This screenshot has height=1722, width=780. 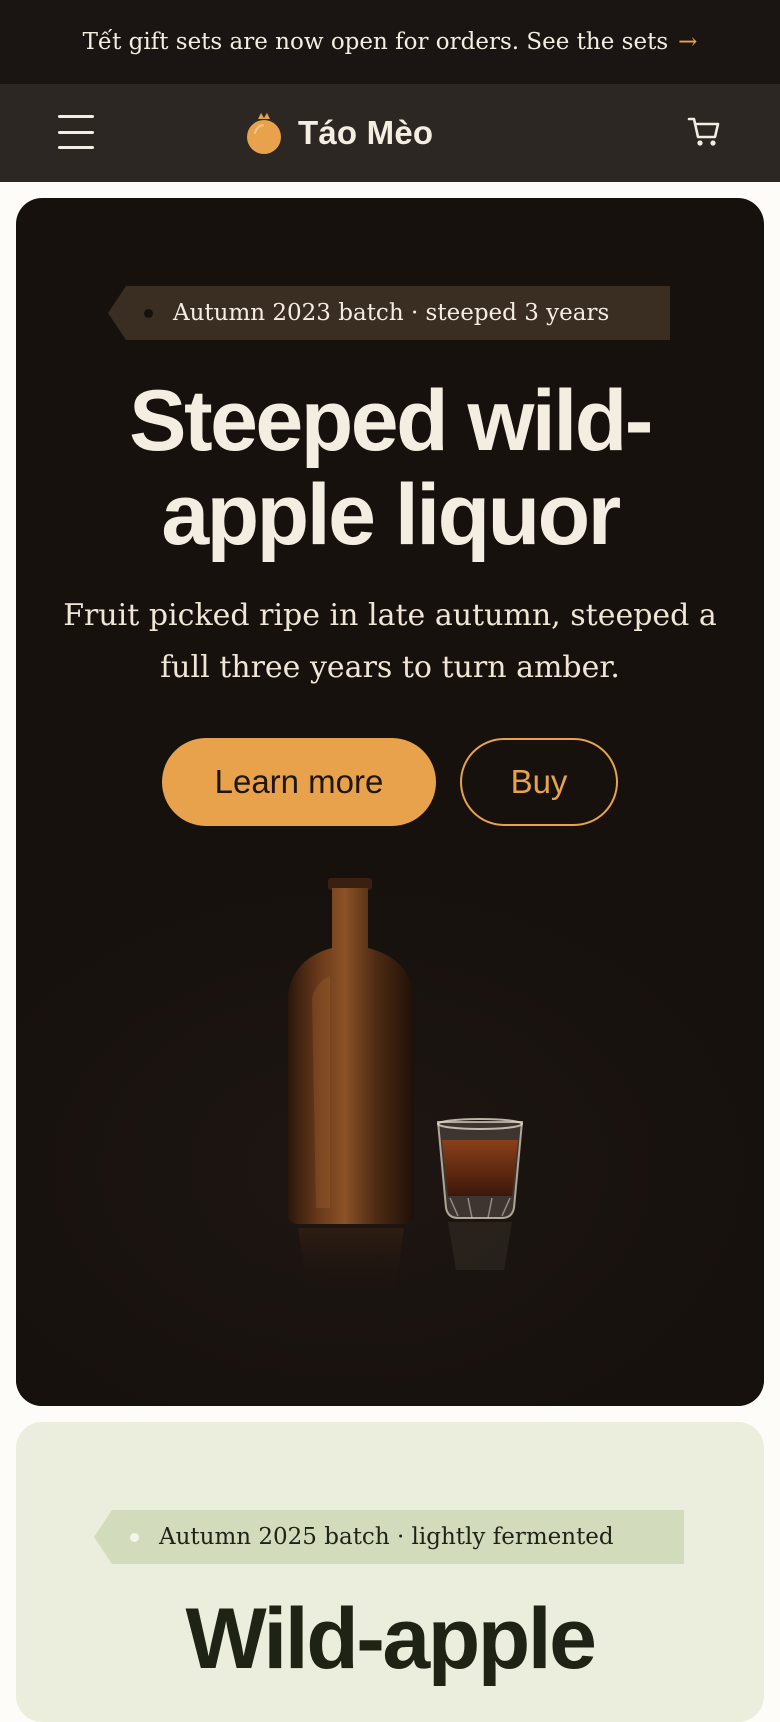 I want to click on learn-more-button: Learn more, so click(x=299, y=782).